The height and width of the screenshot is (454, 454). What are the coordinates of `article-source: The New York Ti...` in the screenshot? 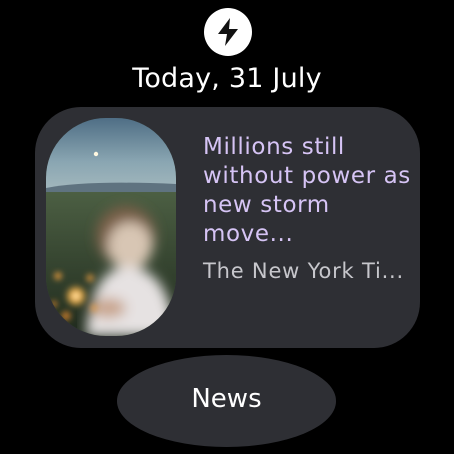 It's located at (304, 271).